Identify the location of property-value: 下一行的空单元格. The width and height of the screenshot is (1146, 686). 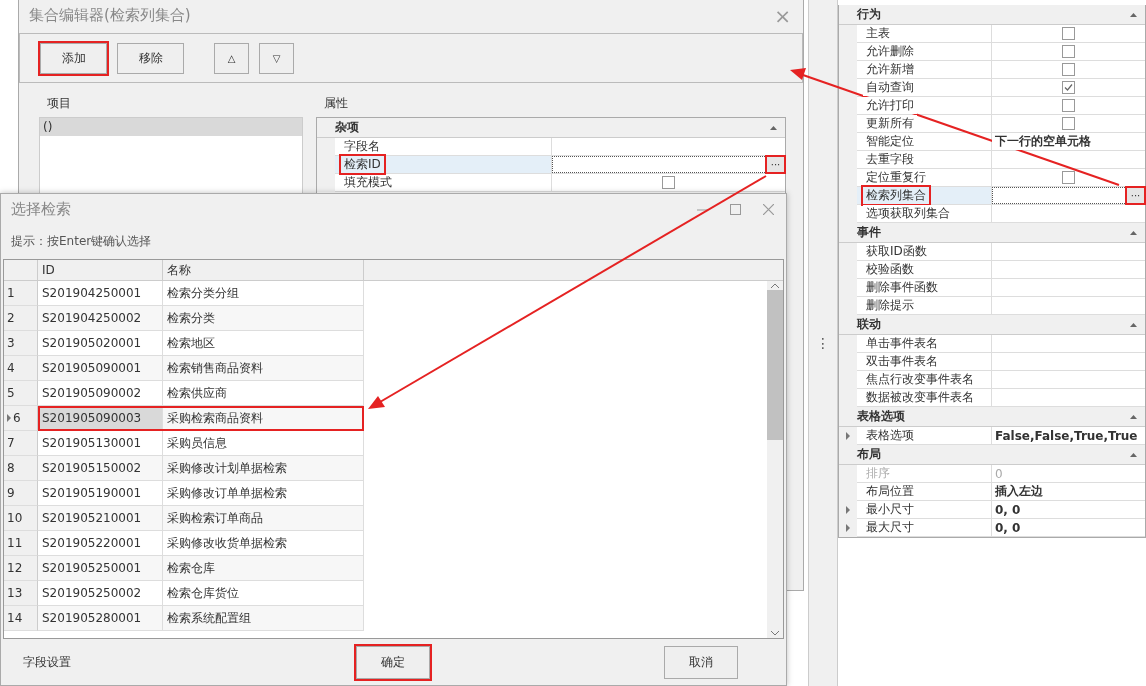
(1041, 141).